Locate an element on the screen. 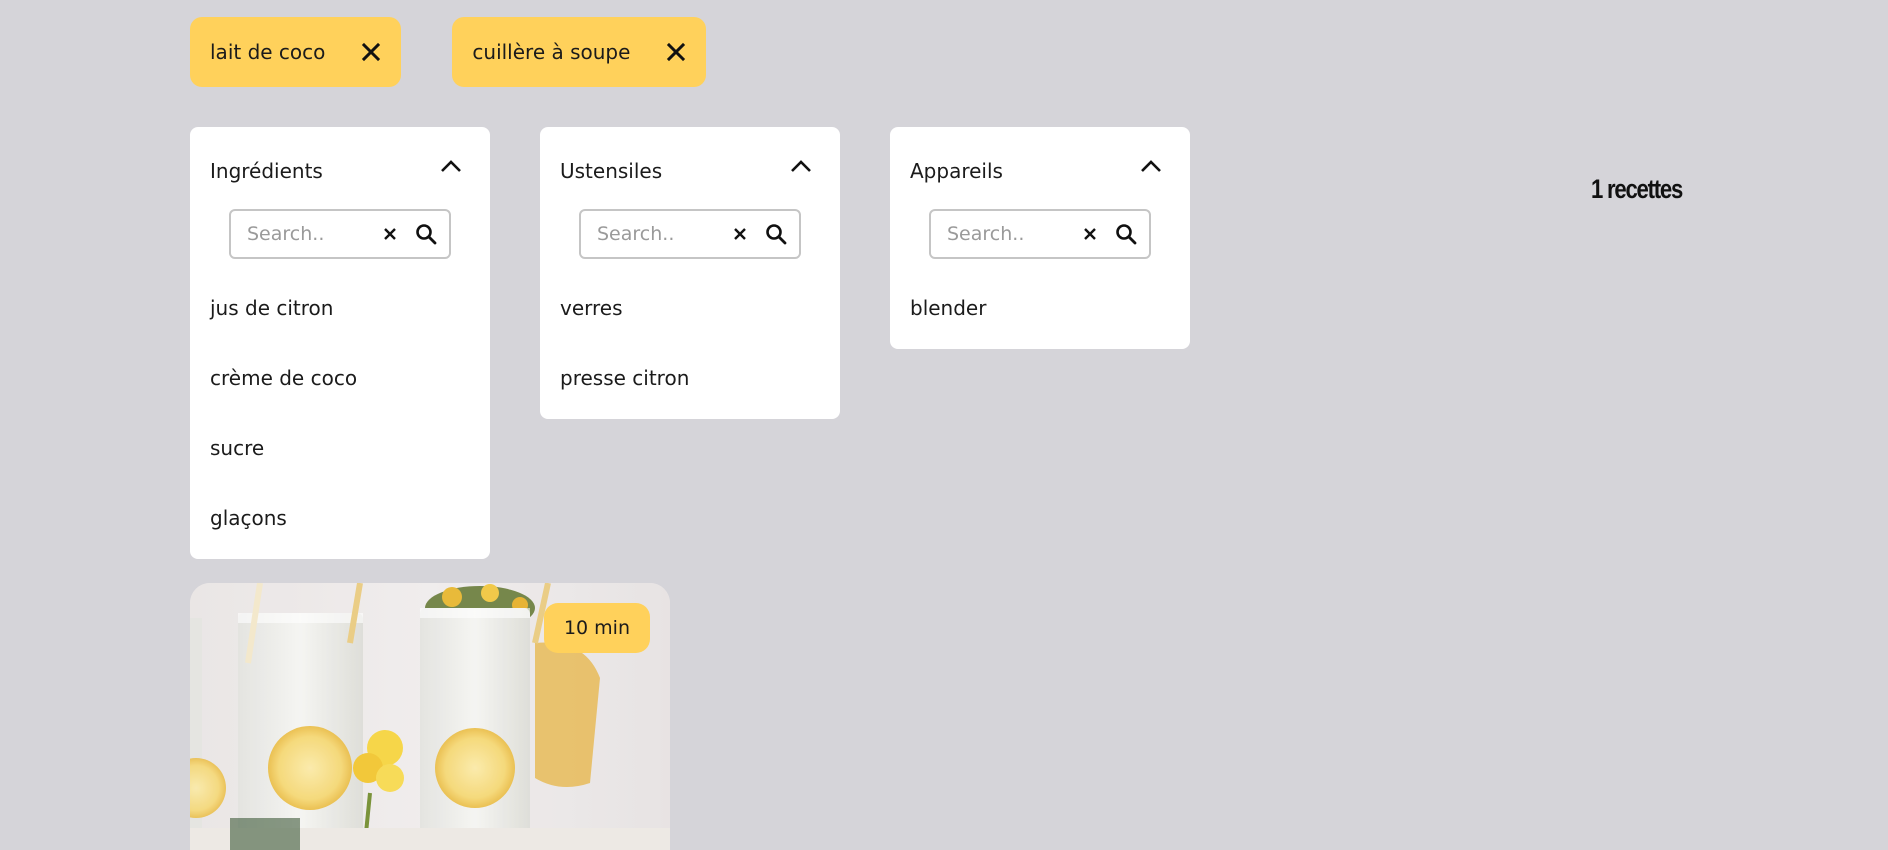  list-item: blender is located at coordinates (1040, 308).